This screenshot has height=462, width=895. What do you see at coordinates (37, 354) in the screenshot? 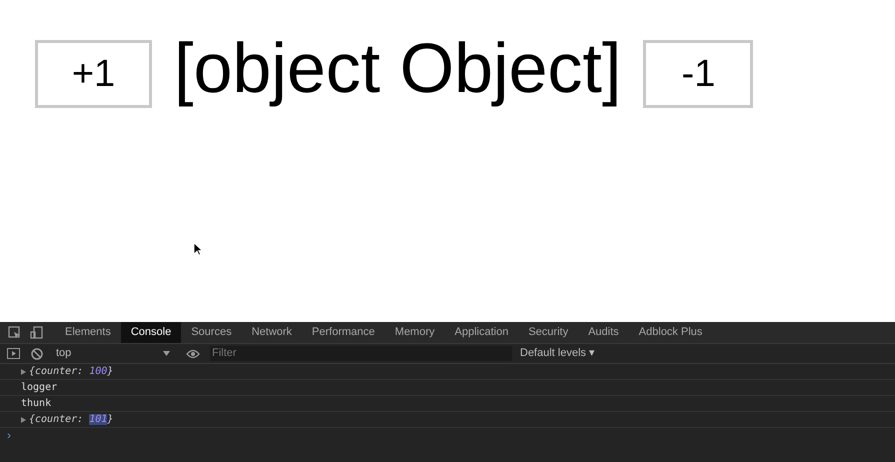
I see `clear-icon` at bounding box center [37, 354].